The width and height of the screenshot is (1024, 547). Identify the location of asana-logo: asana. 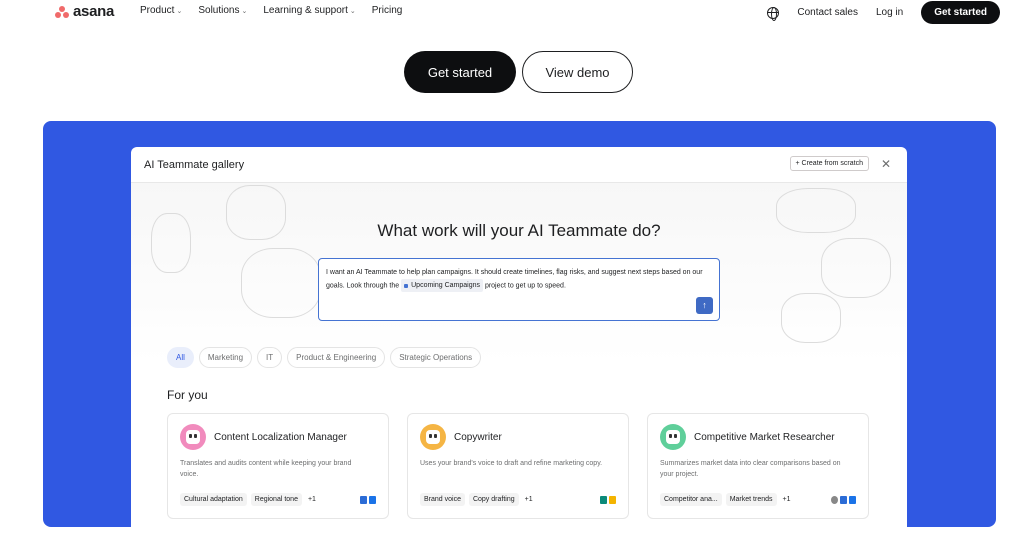
(84, 11).